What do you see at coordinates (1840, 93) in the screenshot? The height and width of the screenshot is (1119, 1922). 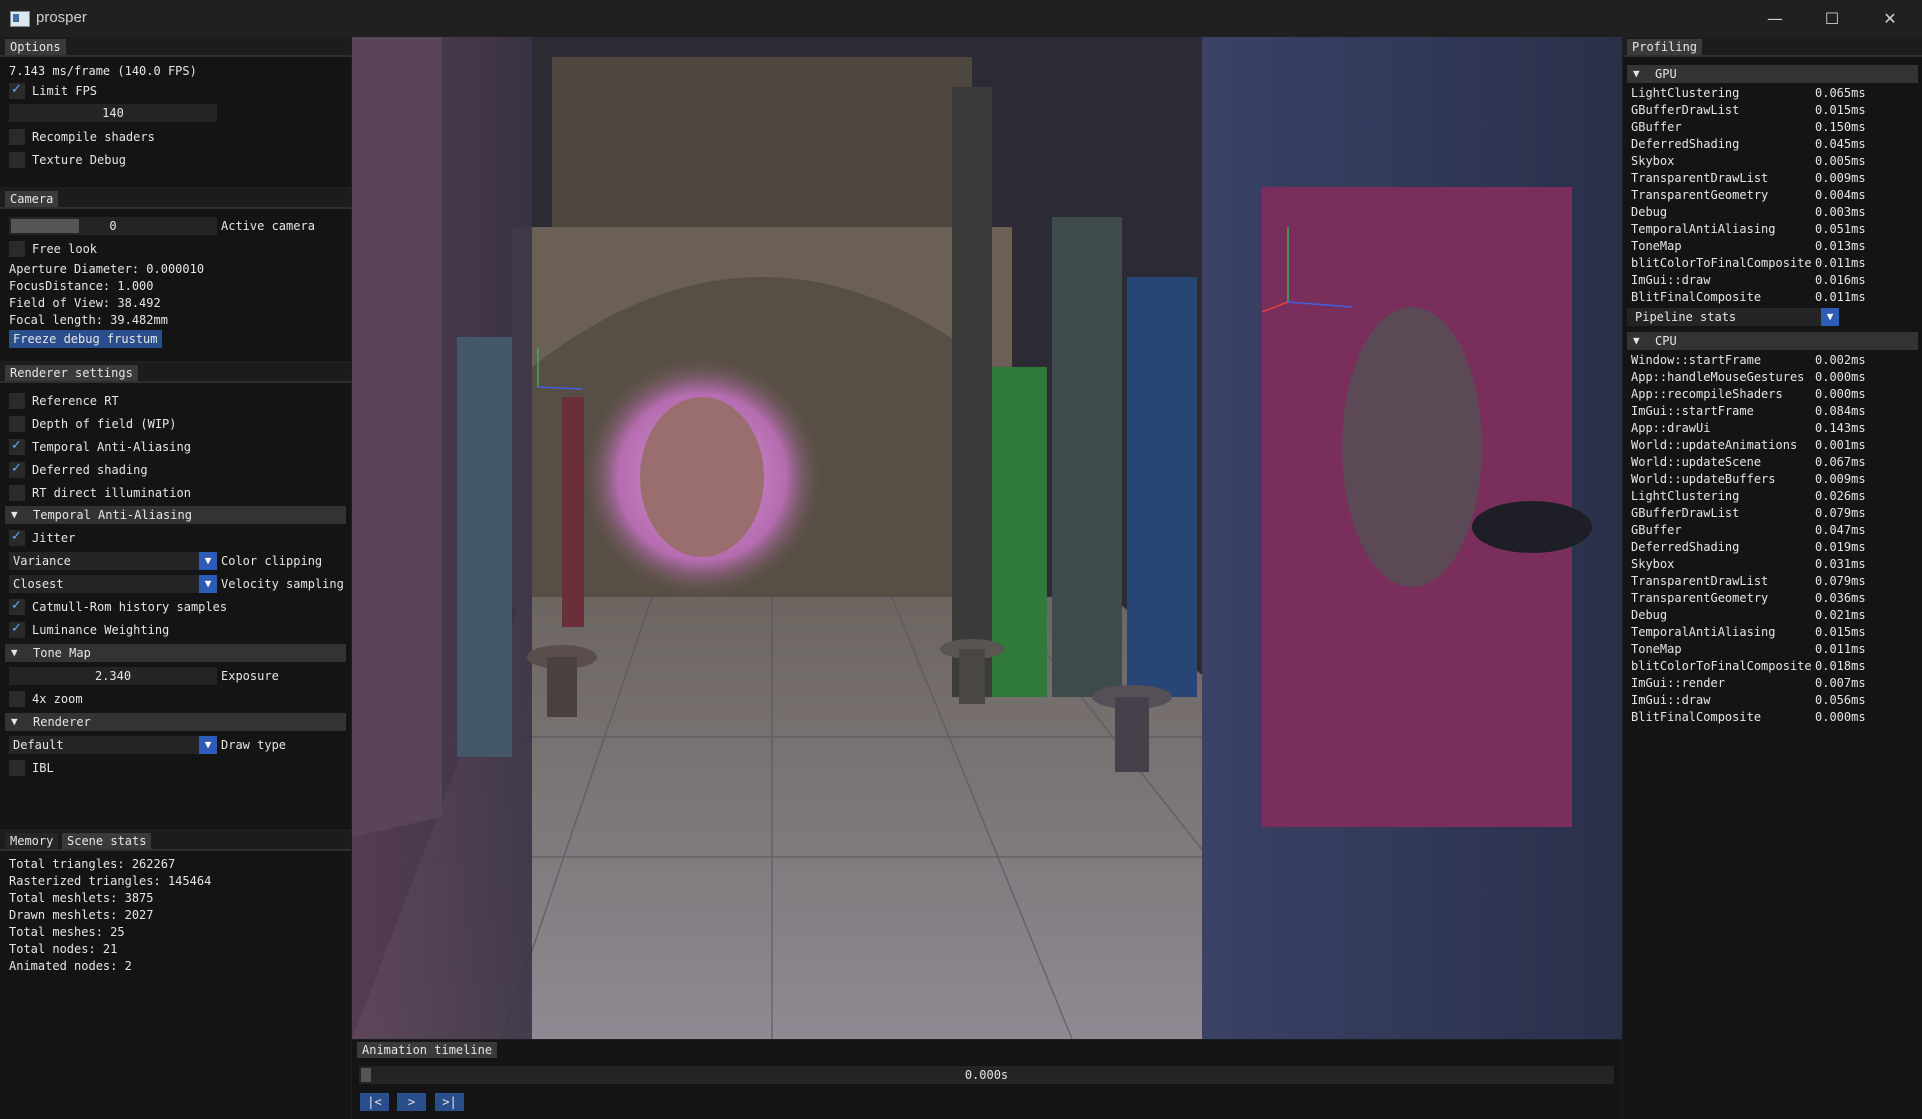 I see `profile-scope-time: 0.065ms` at bounding box center [1840, 93].